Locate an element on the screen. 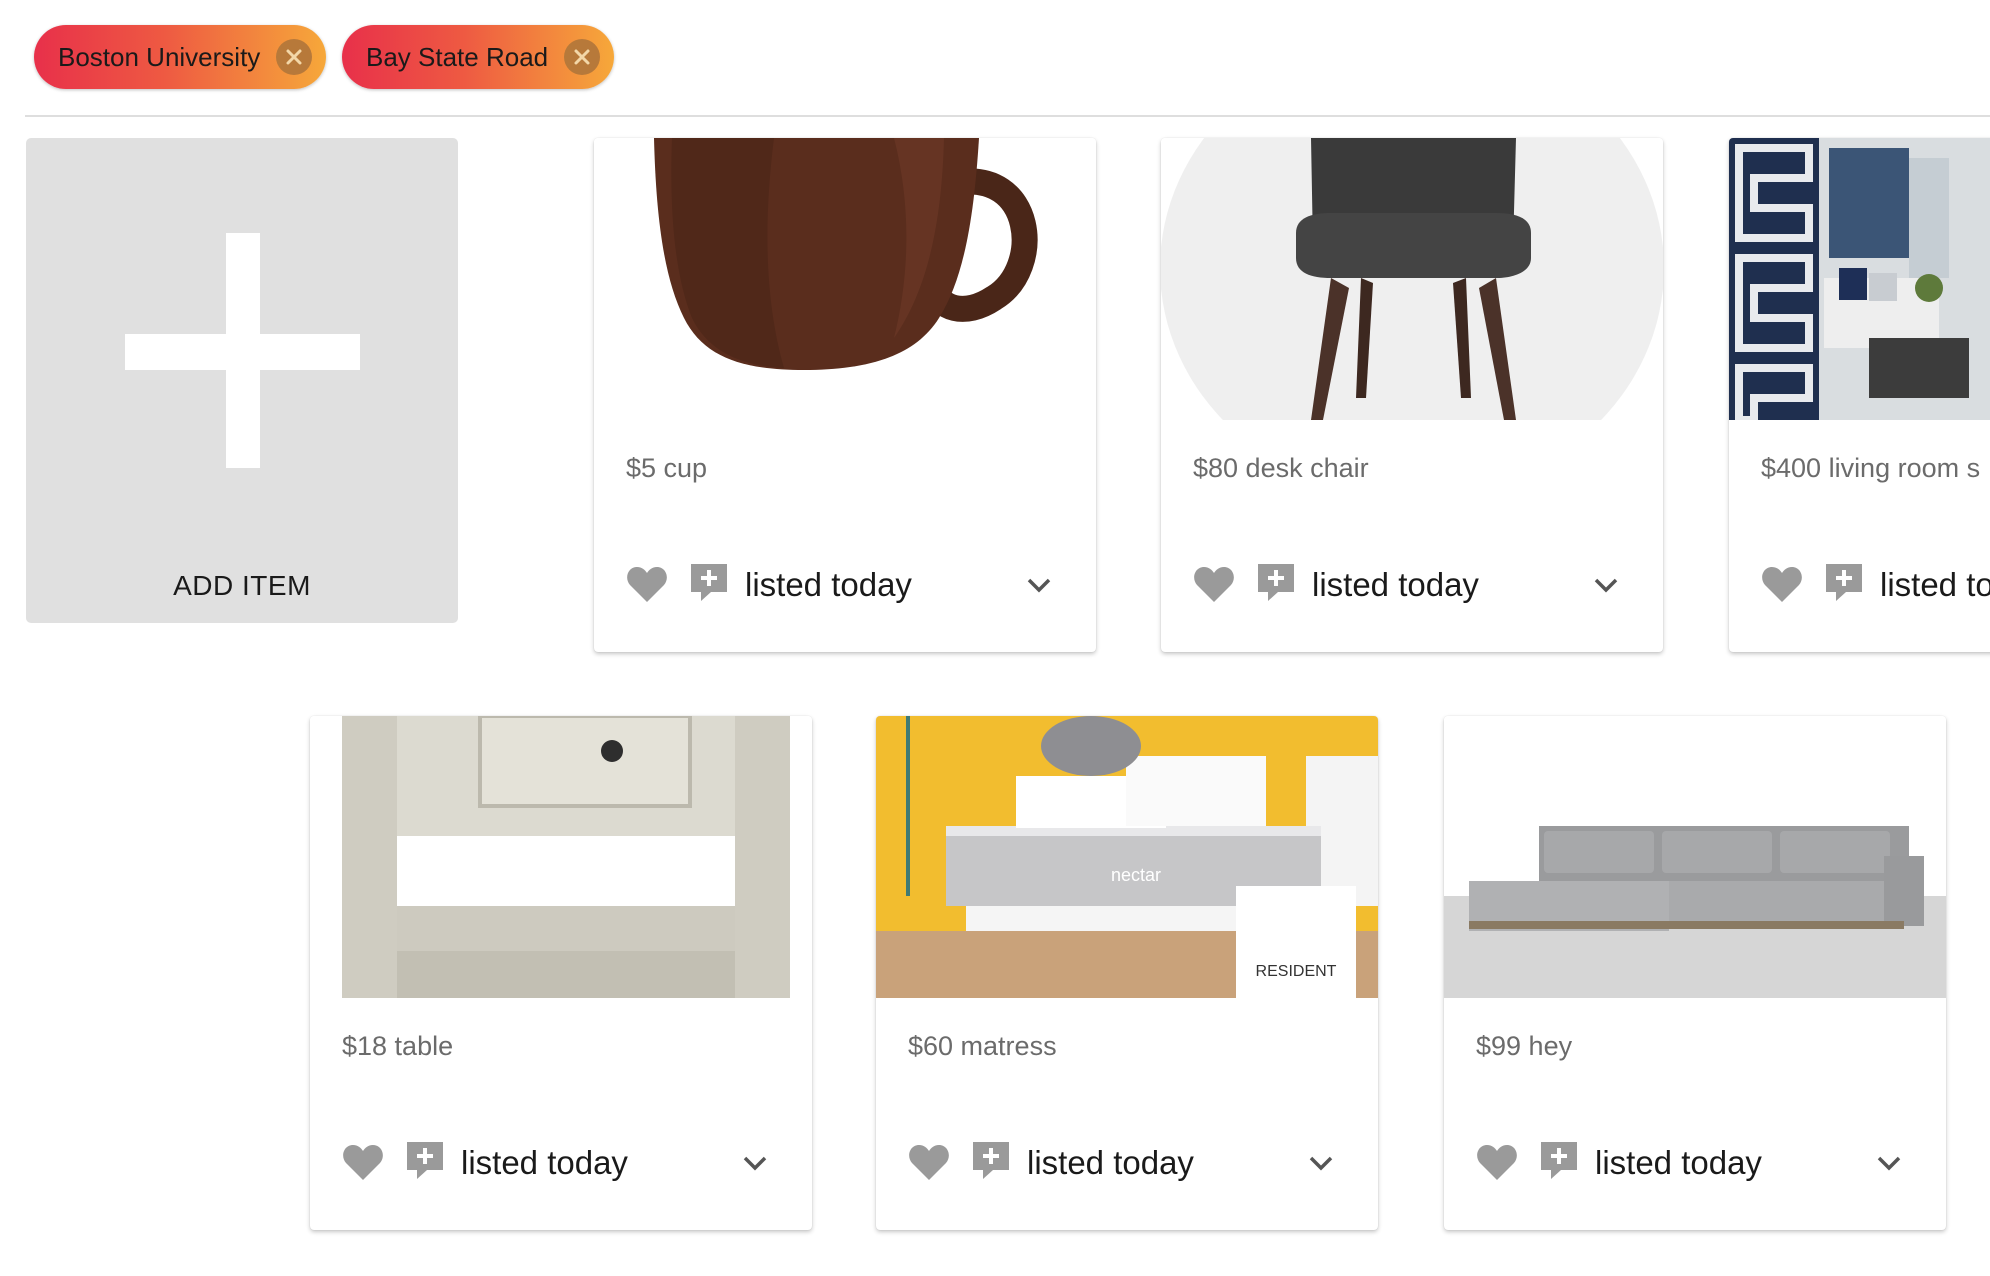 This screenshot has height=1276, width=1990. item-card: nectar RESIDENT $60 matress listed today is located at coordinates (1127, 973).